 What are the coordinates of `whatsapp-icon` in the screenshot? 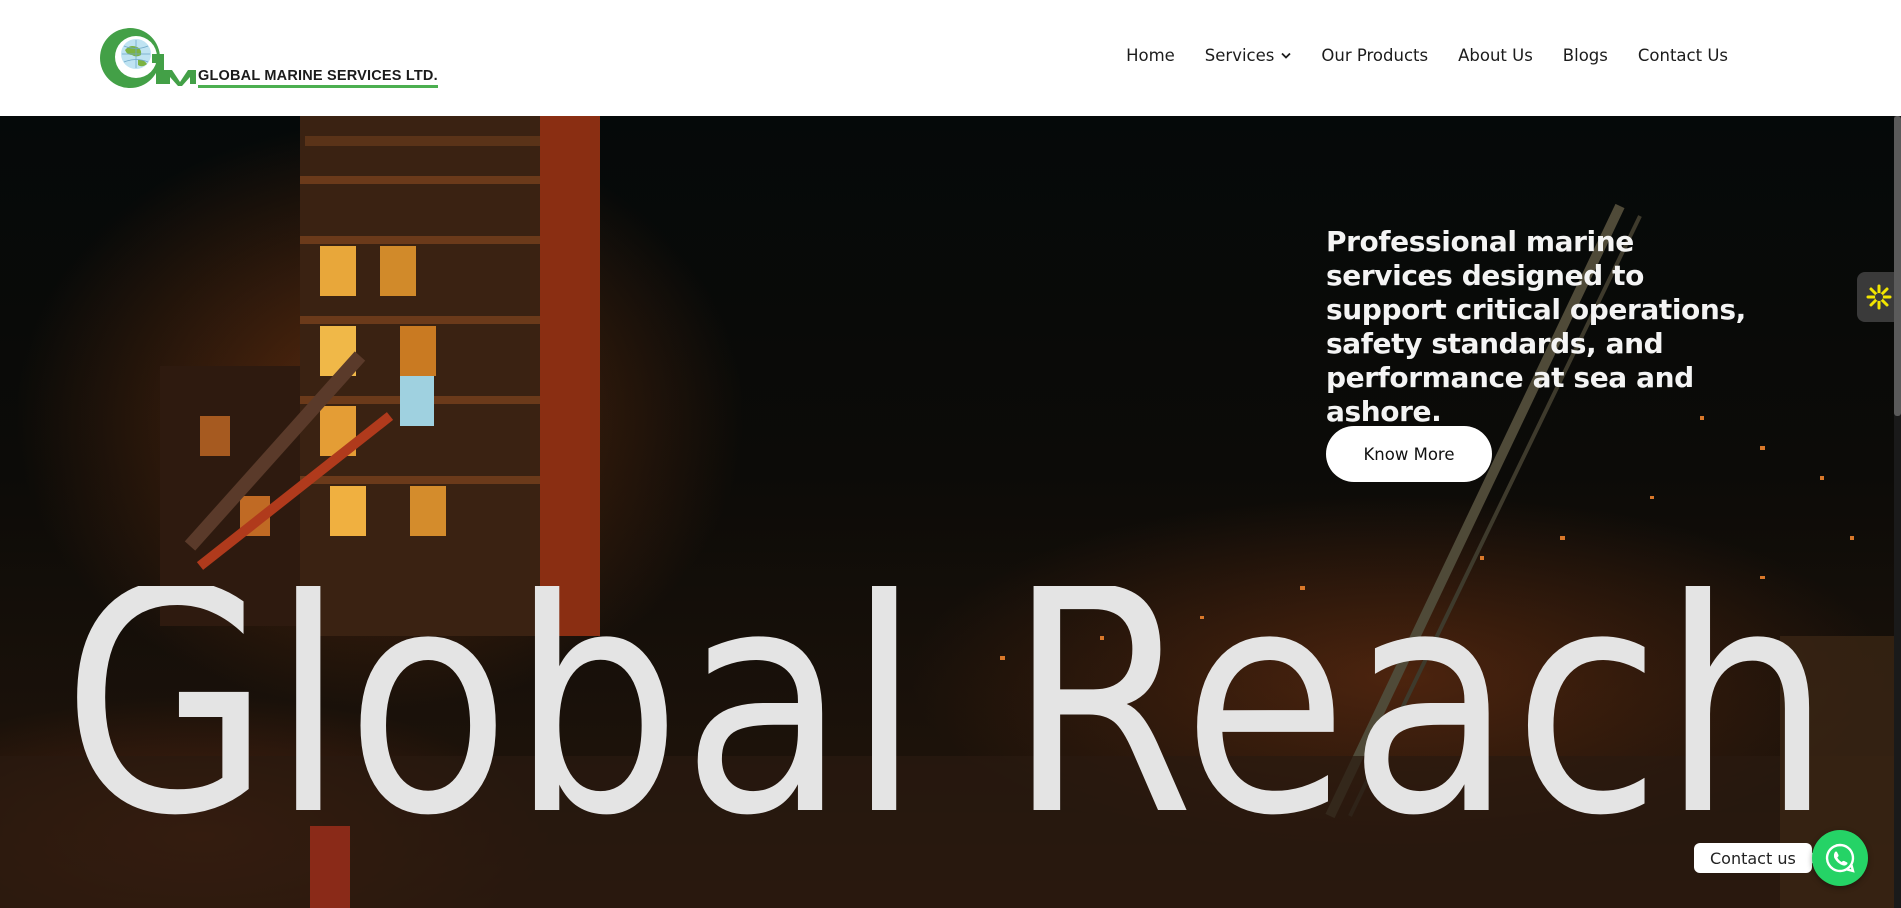 It's located at (1840, 858).